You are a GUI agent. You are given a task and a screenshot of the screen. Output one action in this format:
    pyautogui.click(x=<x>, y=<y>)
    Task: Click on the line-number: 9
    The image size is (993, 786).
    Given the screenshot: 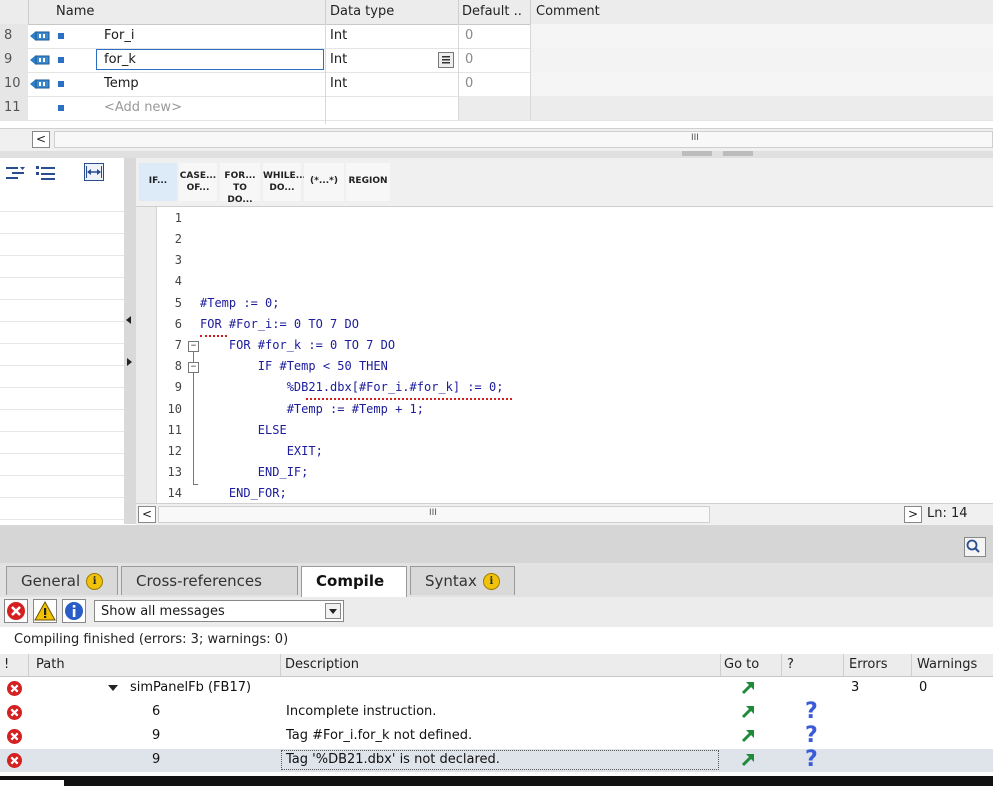 What is the action you would take?
    pyautogui.click(x=178, y=387)
    